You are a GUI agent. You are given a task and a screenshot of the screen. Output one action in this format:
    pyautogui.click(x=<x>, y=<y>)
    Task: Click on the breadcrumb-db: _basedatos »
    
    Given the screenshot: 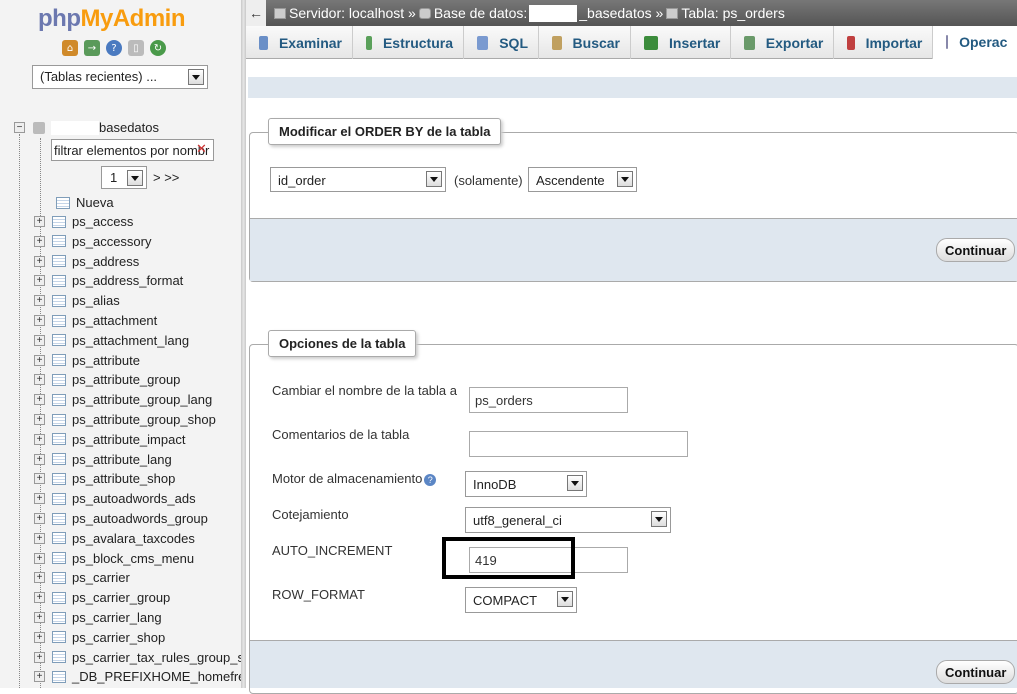 What is the action you would take?
    pyautogui.click(x=621, y=13)
    